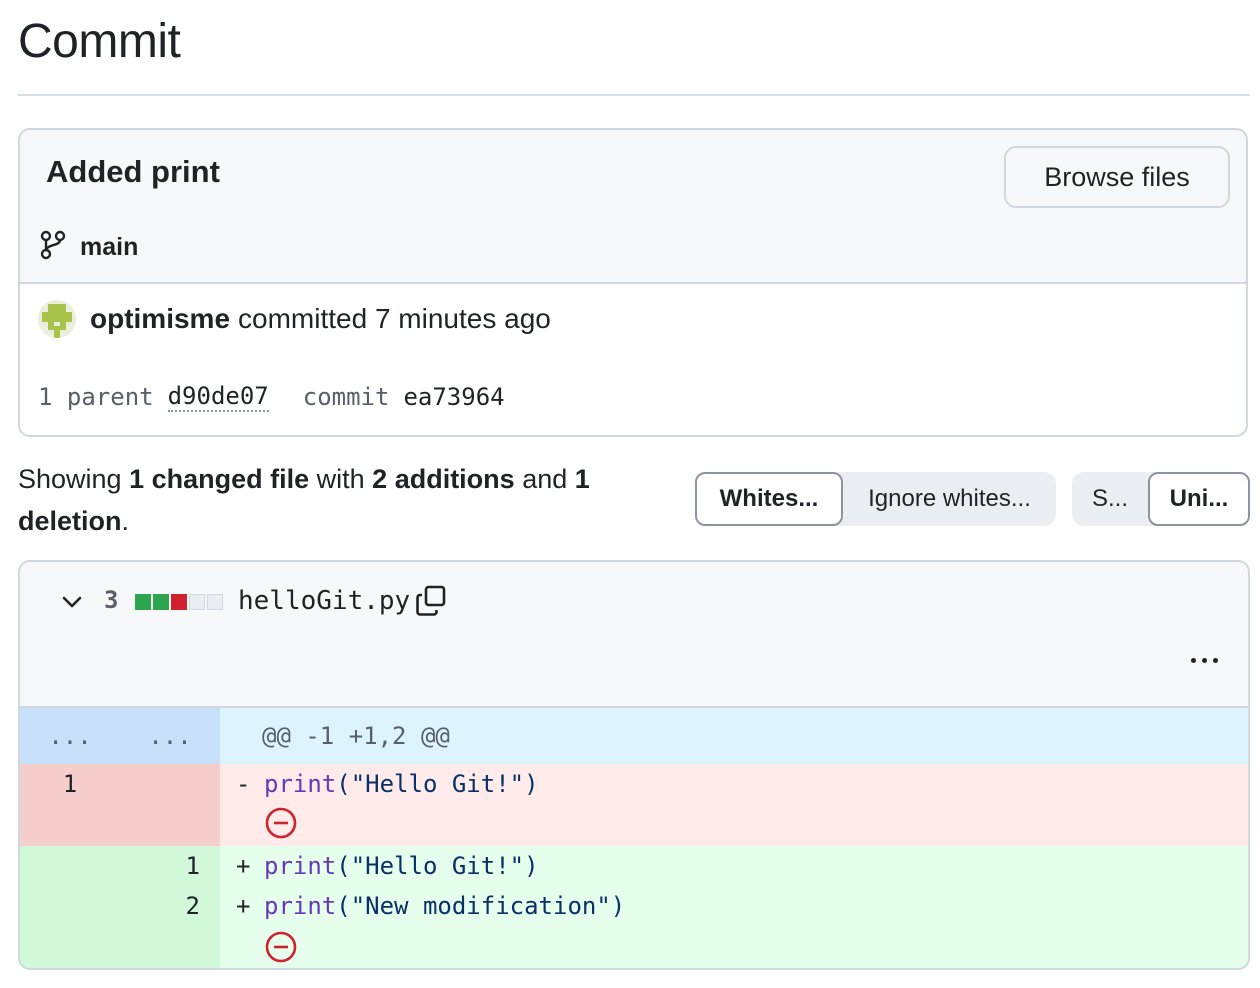  I want to click on hunk-row: ... ... @@ -1 +1,2 @@, so click(634, 736).